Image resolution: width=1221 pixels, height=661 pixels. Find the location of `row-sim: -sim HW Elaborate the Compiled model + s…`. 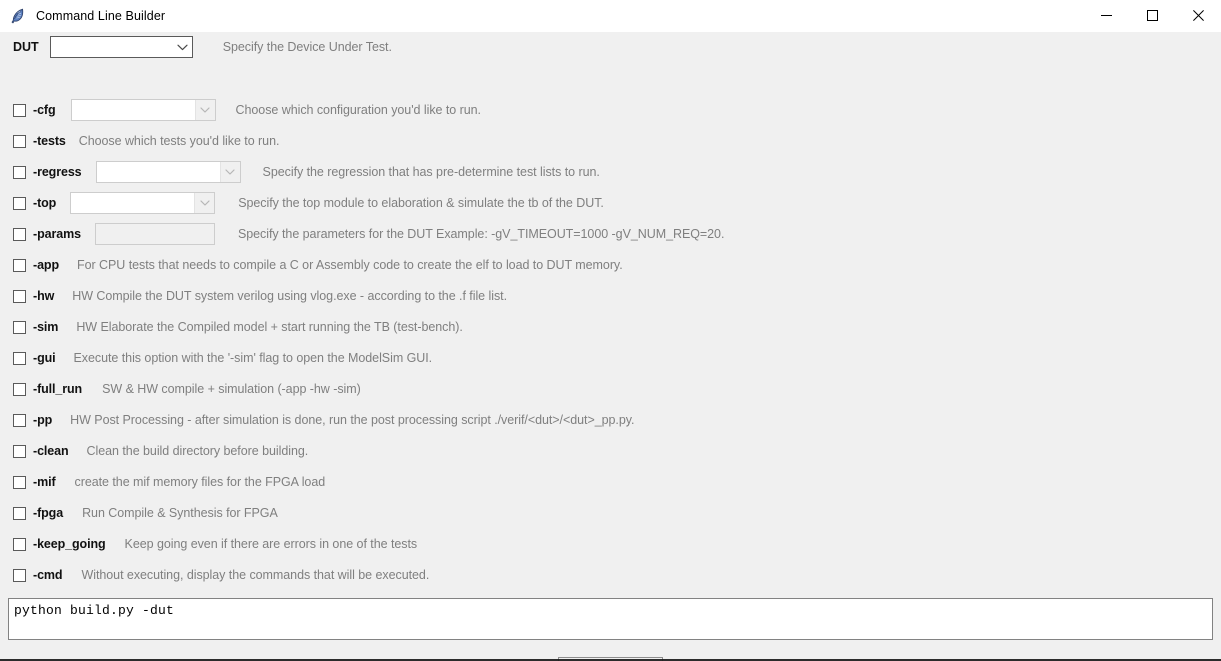

row-sim: -sim HW Elaborate the Compiled model + s… is located at coordinates (231, 327).